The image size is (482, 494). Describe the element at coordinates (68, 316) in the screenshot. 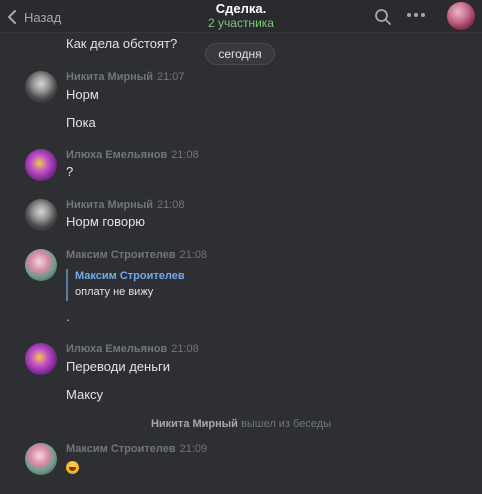

I see `message-text: .` at that location.